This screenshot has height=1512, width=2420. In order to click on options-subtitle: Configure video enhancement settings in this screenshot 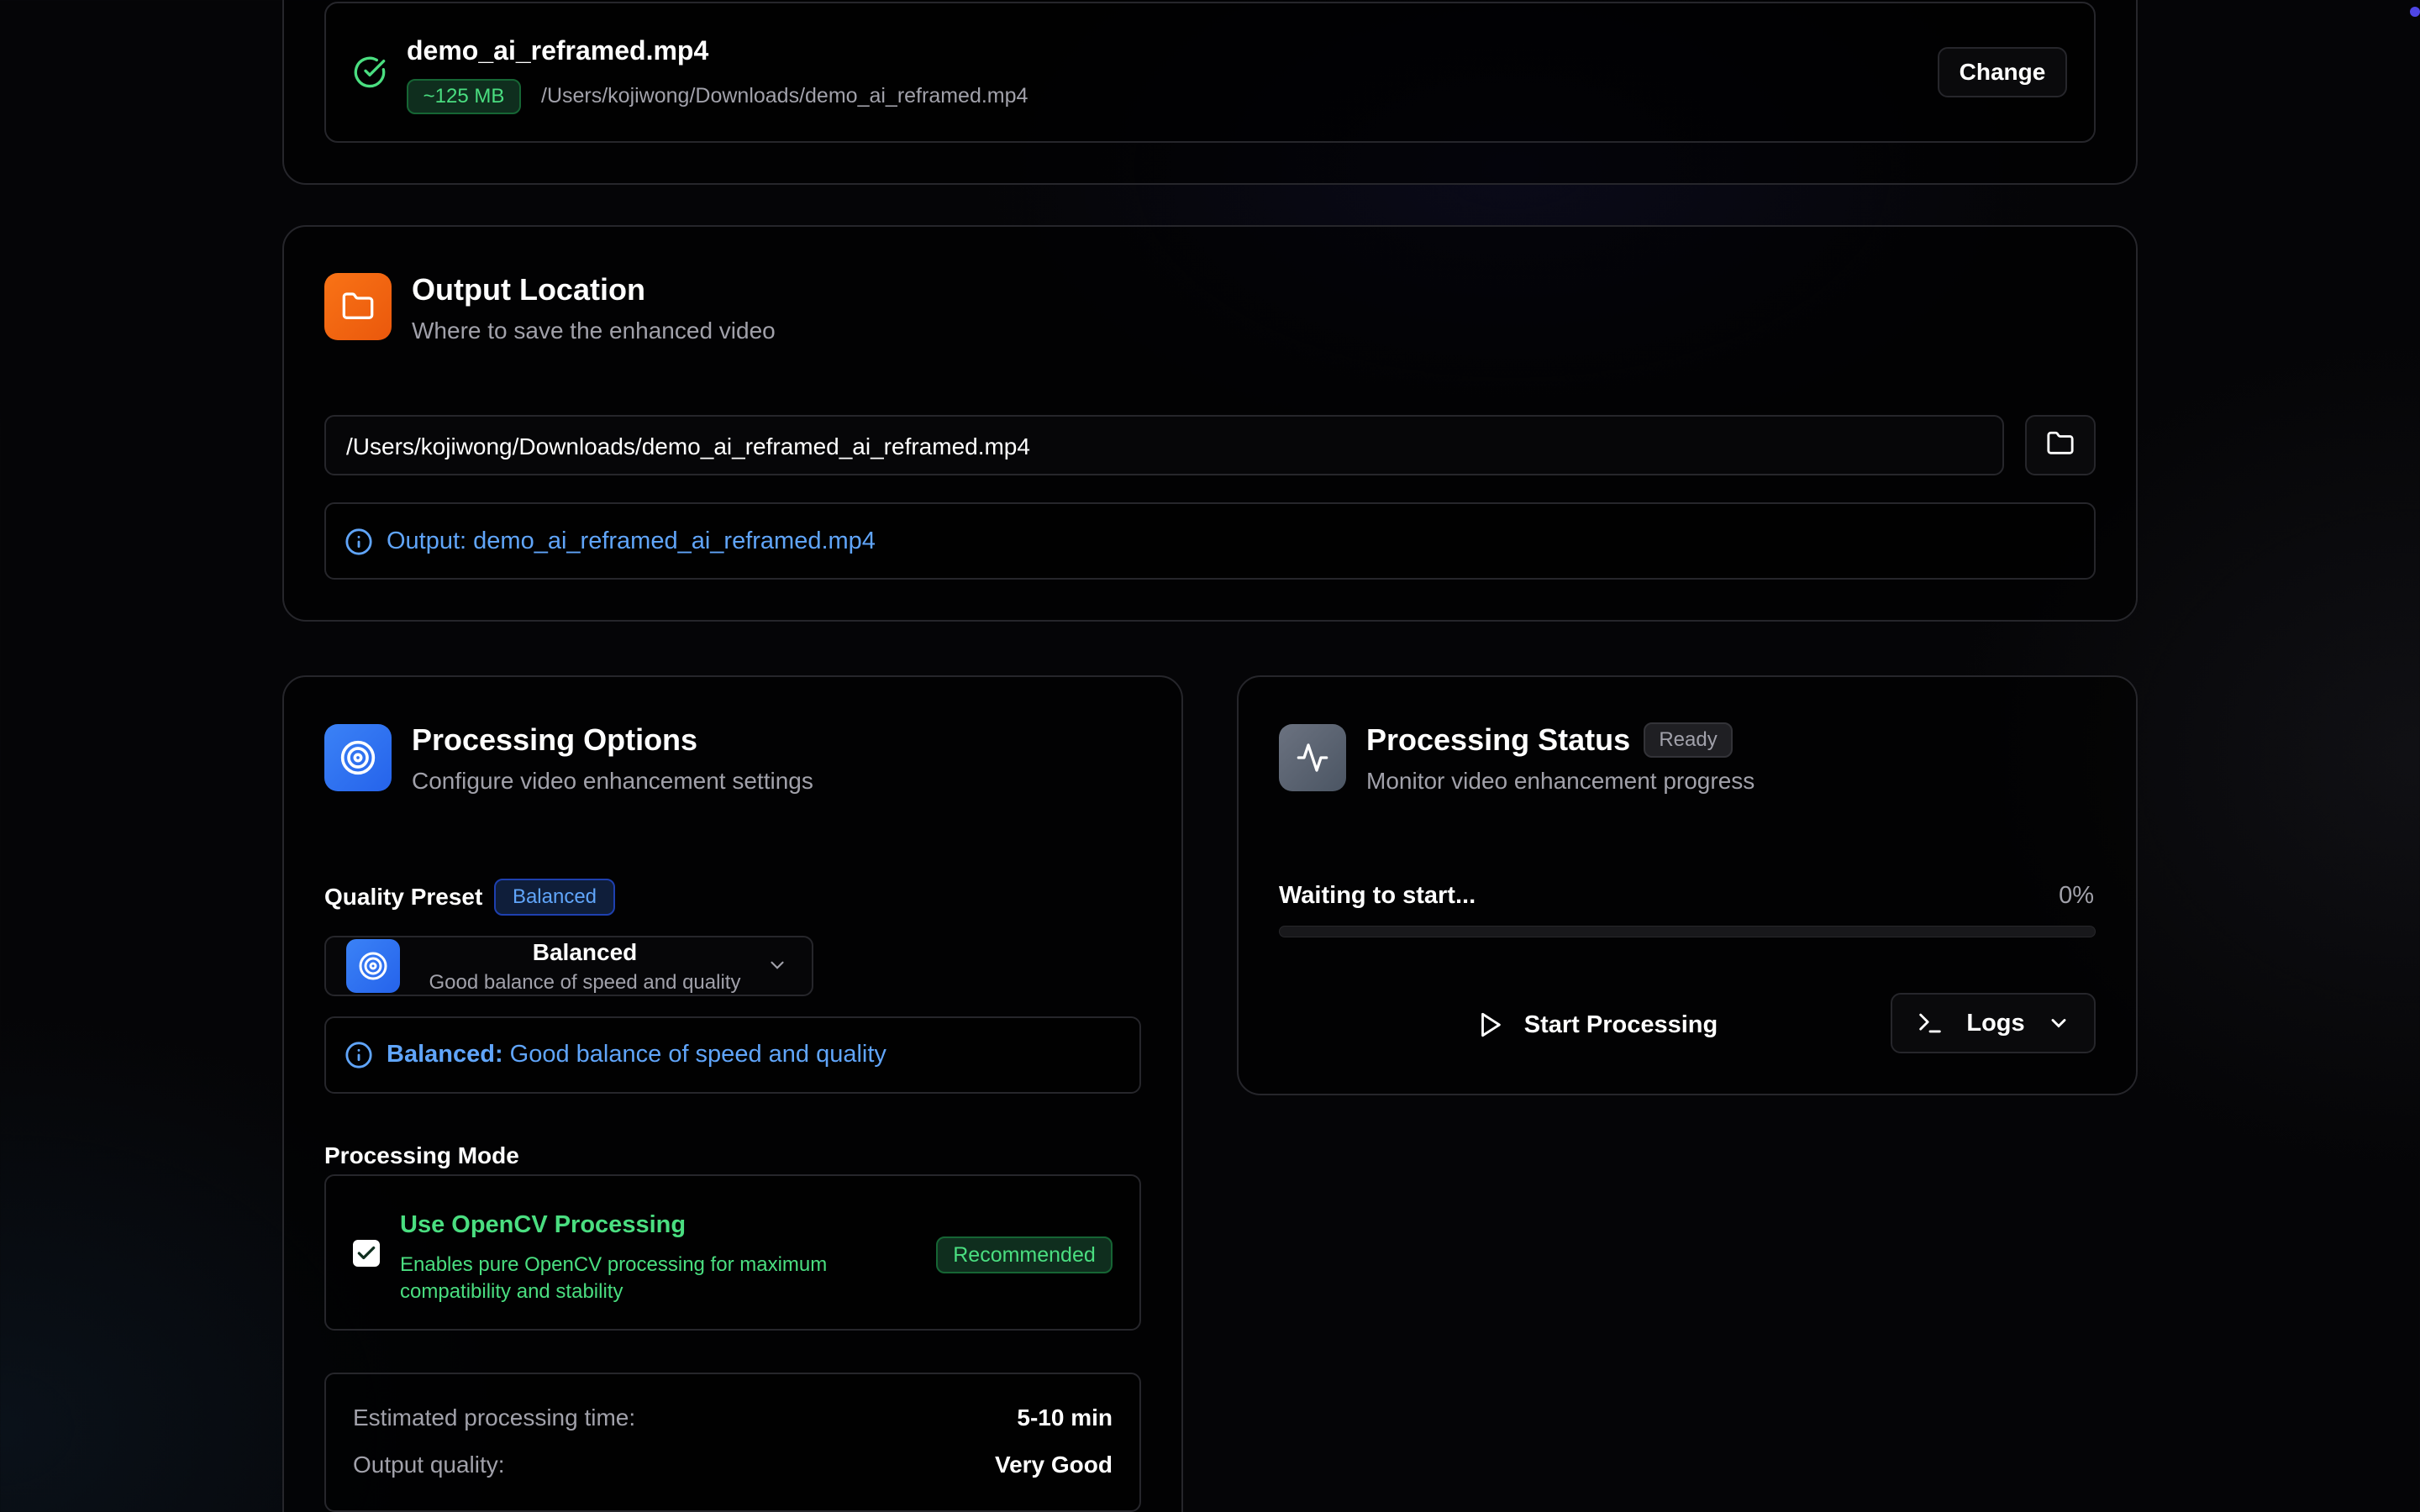, I will do `click(613, 781)`.